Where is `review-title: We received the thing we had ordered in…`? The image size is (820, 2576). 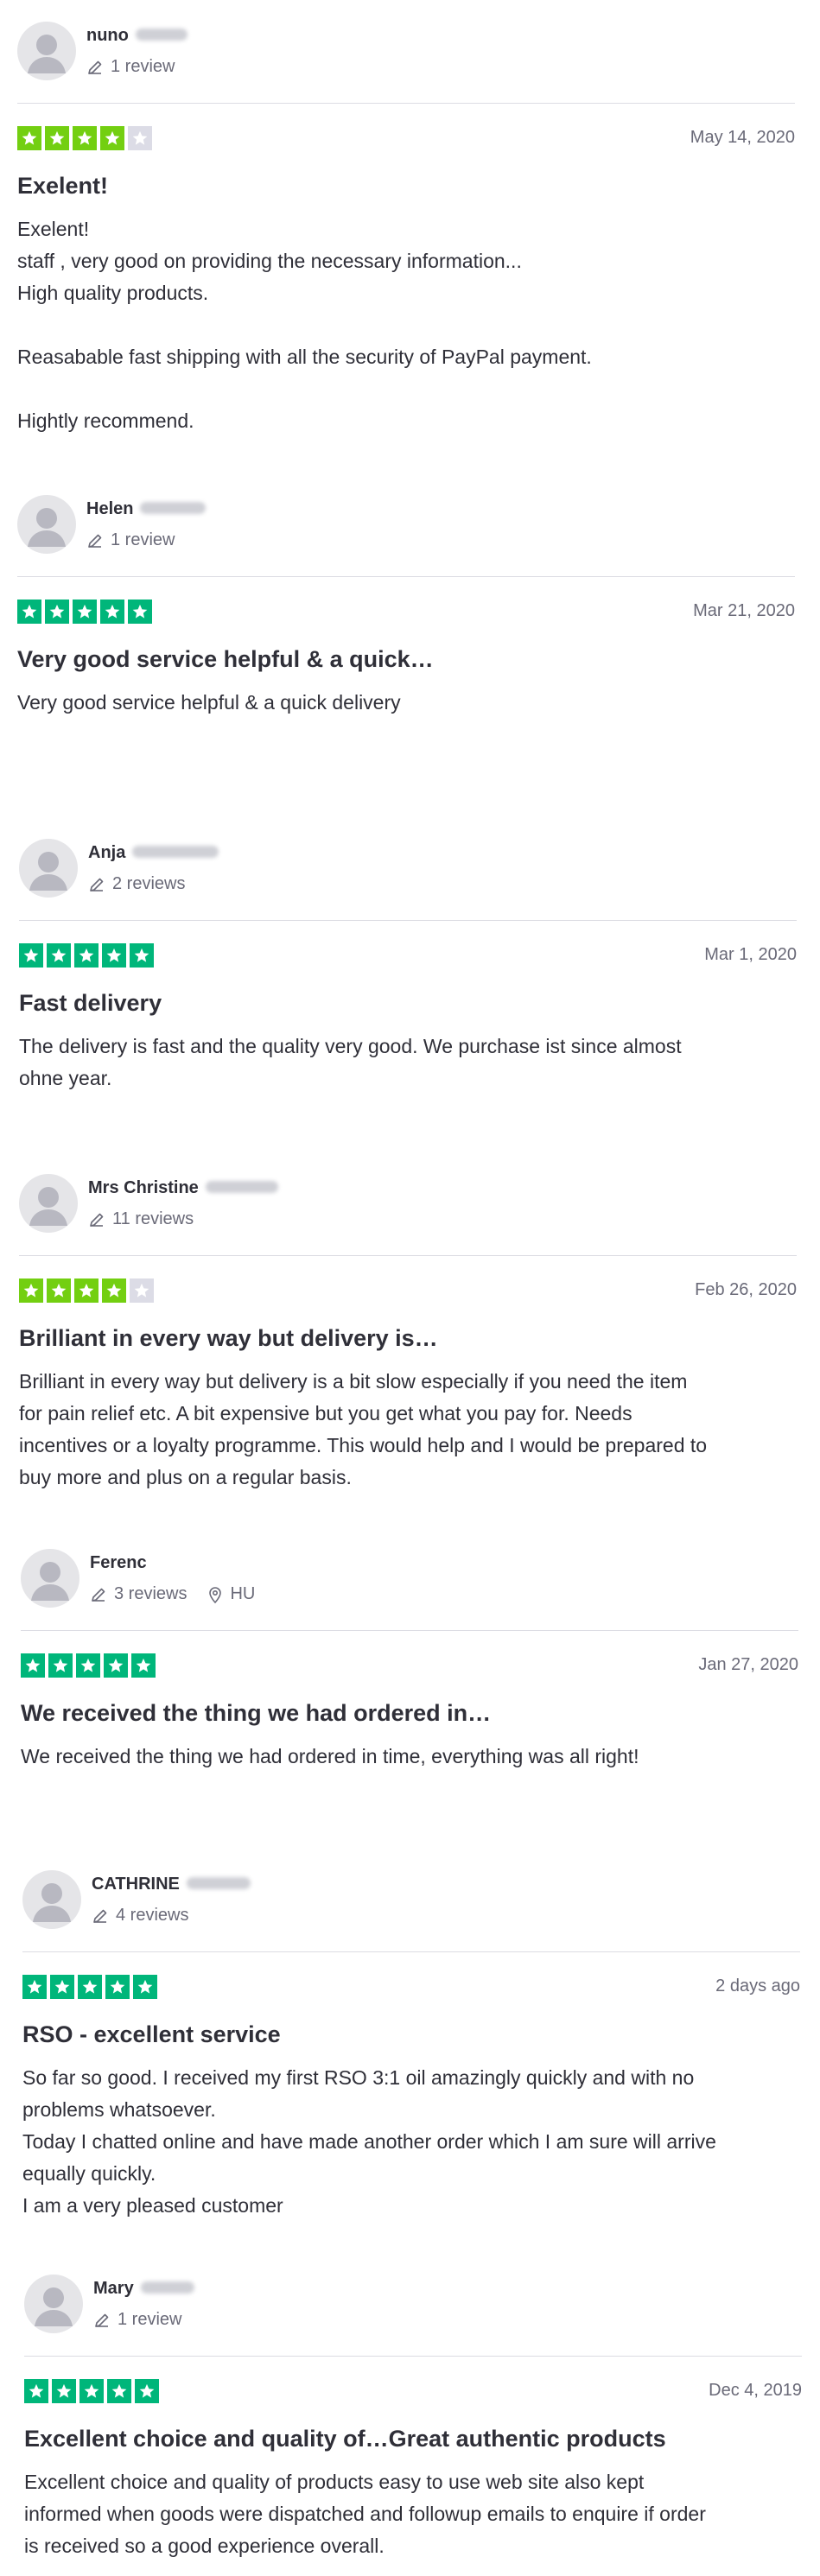 review-title: We received the thing we had ordered in… is located at coordinates (256, 1713).